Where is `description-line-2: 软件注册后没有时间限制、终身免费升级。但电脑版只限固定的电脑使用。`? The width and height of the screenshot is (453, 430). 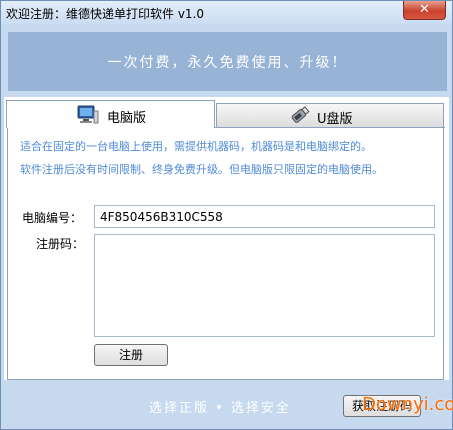 description-line-2: 软件注册后没有时间限制、终身免费升级。但电脑版只限固定的电脑使用。 is located at coordinates (201, 169).